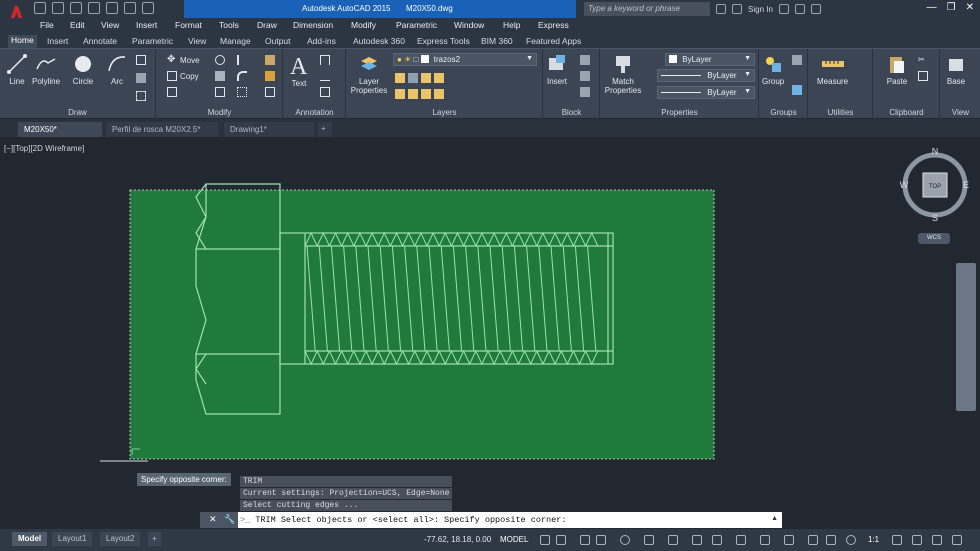 This screenshot has height=551, width=980. What do you see at coordinates (585, 76) in the screenshot?
I see `edit-block-tool` at bounding box center [585, 76].